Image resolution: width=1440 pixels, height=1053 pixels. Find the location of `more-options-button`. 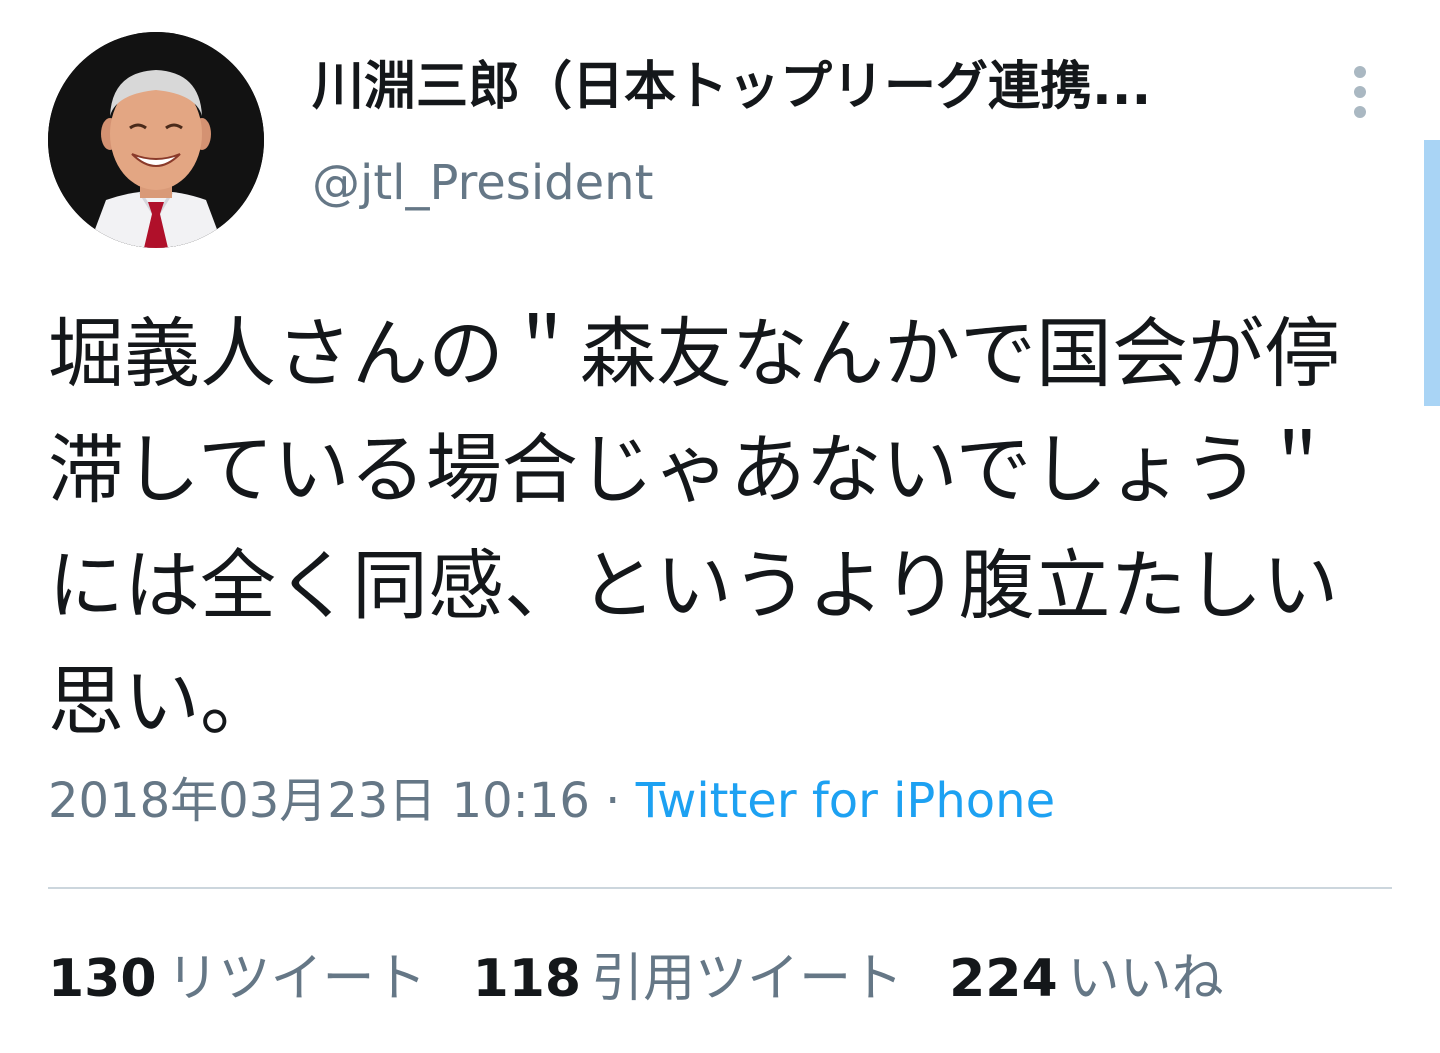

more-options-button is located at coordinates (1360, 92).